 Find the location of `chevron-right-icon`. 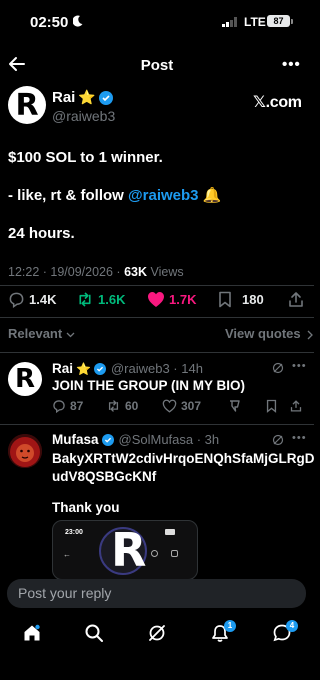

chevron-right-icon is located at coordinates (310, 335).